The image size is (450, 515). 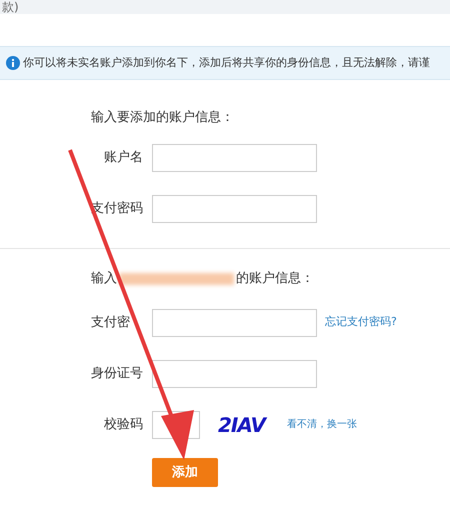 I want to click on info-icon, so click(x=13, y=63).